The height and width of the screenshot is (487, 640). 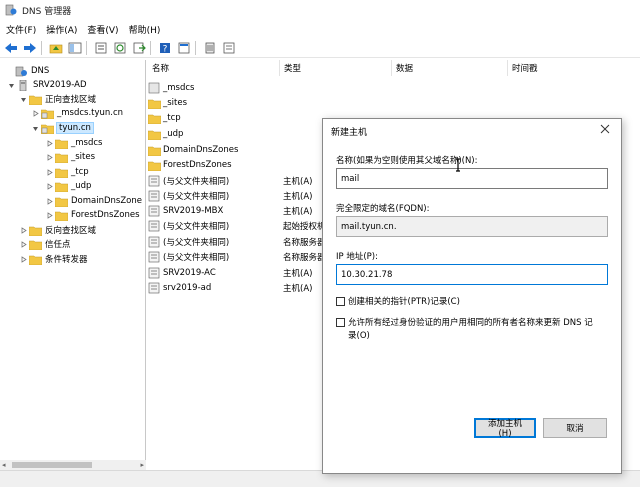 What do you see at coordinates (62, 128) in the screenshot?
I see `tree-item-tyun-cn: tyun.cn` at bounding box center [62, 128].